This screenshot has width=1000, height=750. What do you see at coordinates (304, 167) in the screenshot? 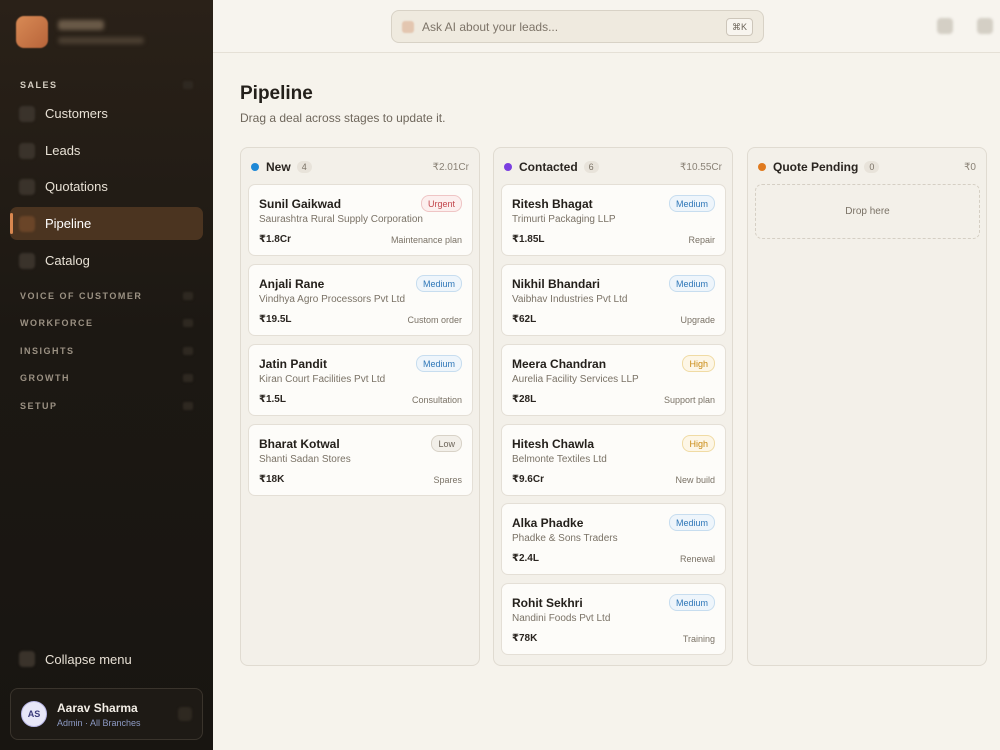
I see `count-badge: 4` at bounding box center [304, 167].